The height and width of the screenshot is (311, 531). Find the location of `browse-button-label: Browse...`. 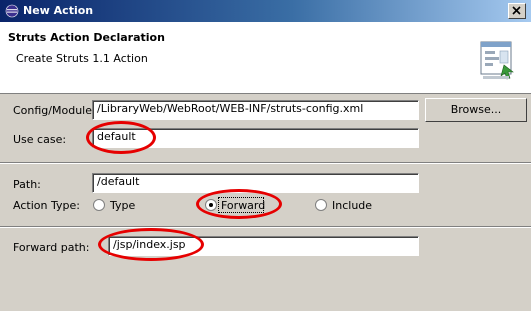

browse-button-label: Browse... is located at coordinates (476, 109).